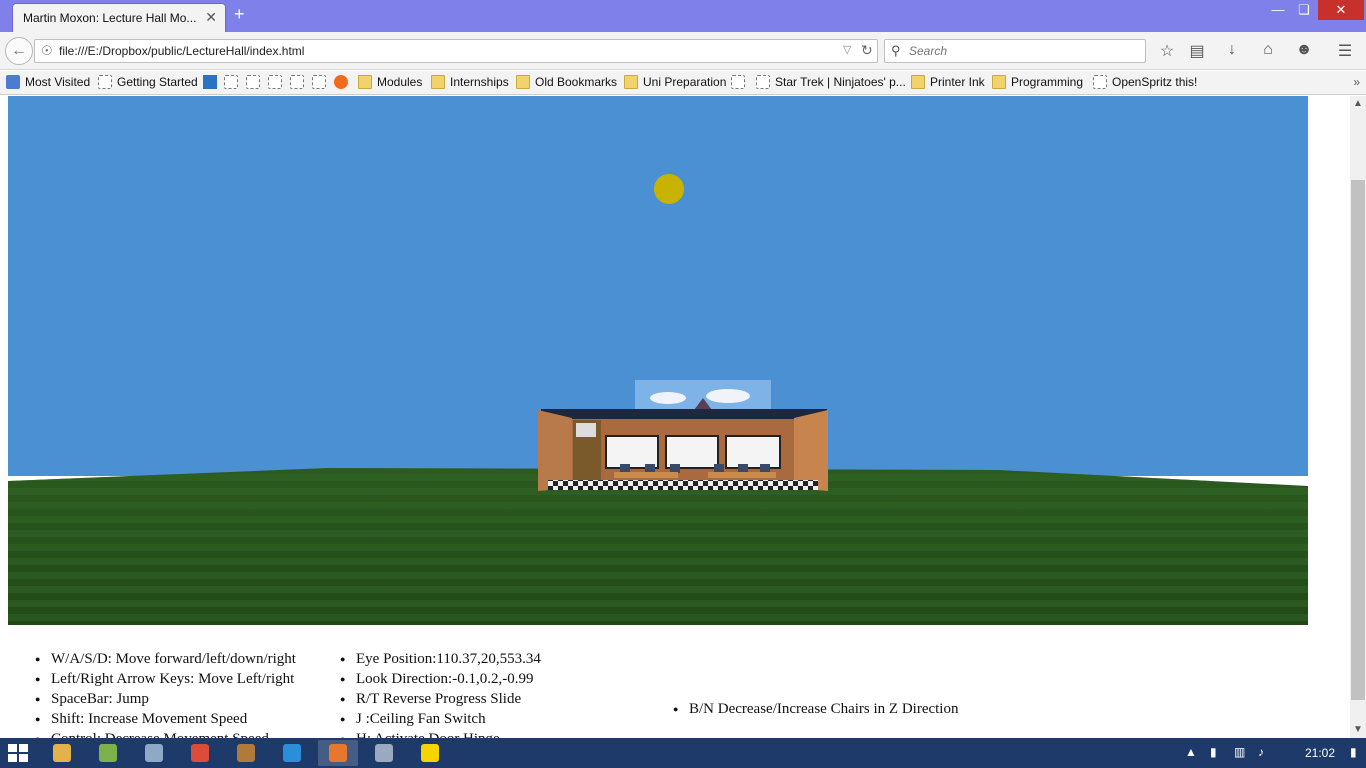 This screenshot has height=768, width=1366. I want to click on bookmark-label: Getting Started, so click(157, 82).